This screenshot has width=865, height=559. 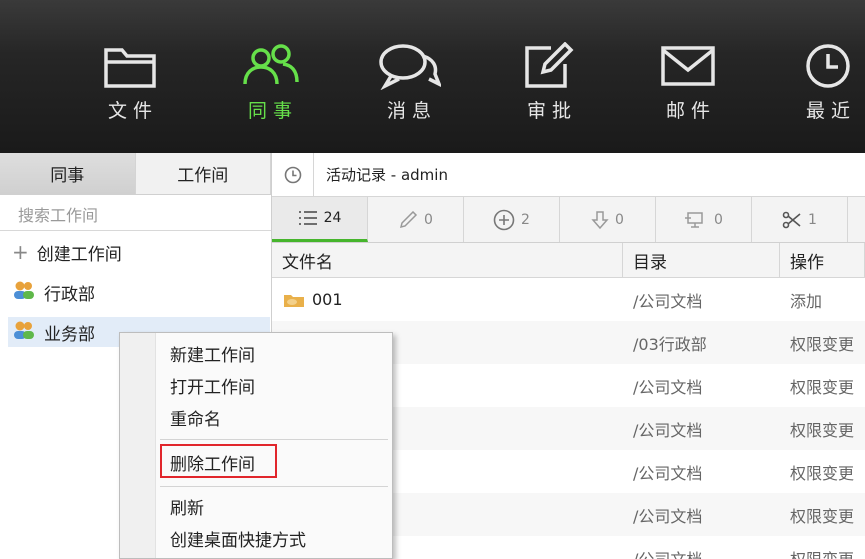 I want to click on history-clock-icon, so click(x=293, y=174).